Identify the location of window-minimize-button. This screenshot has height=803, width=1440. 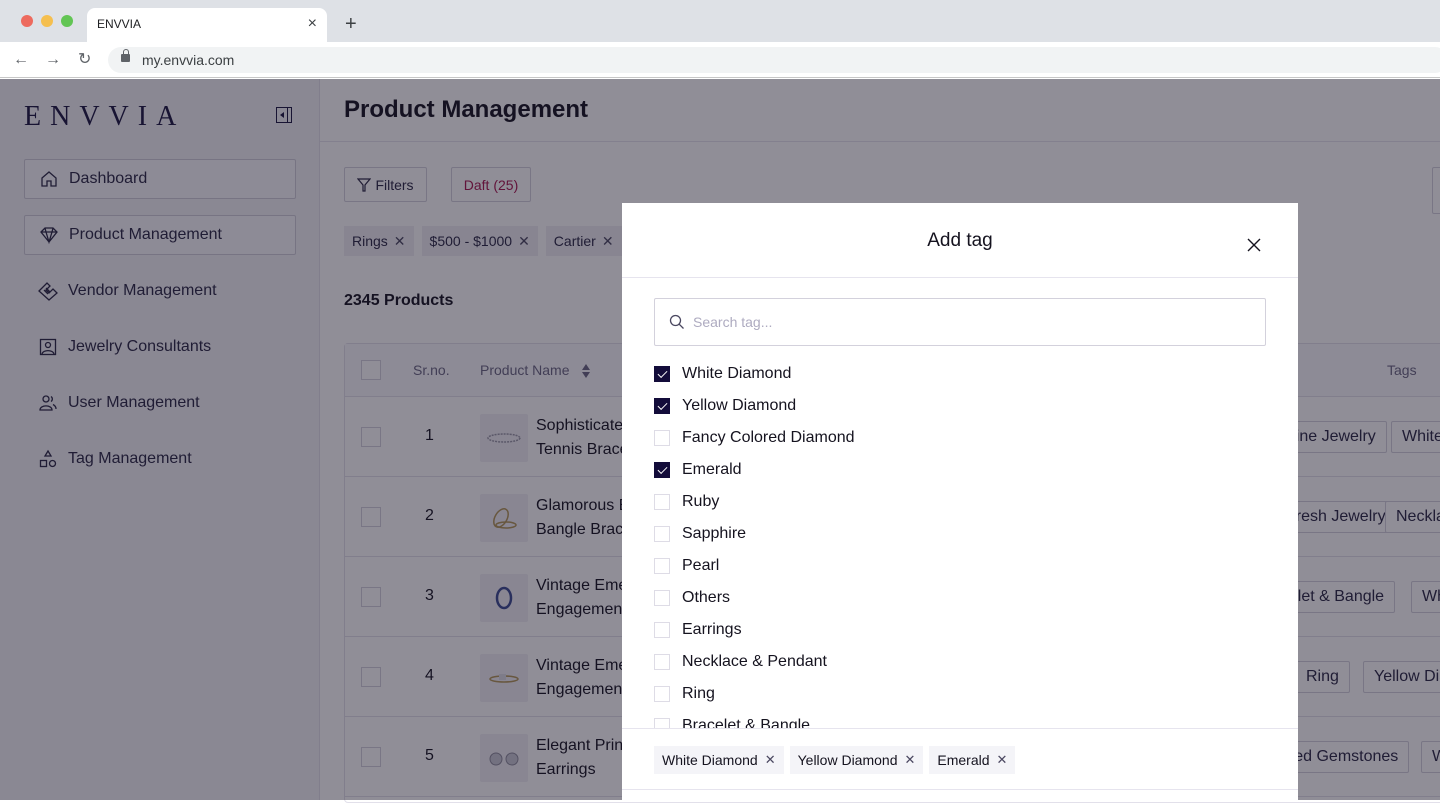
(47, 21).